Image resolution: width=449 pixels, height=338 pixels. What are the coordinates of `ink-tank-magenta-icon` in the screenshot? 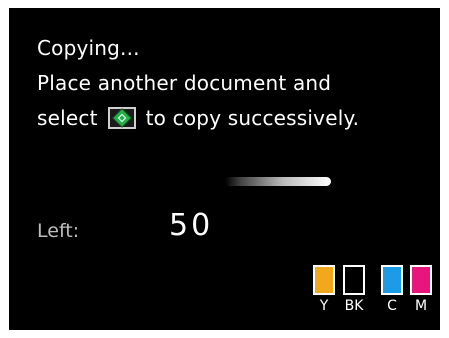 It's located at (421, 280).